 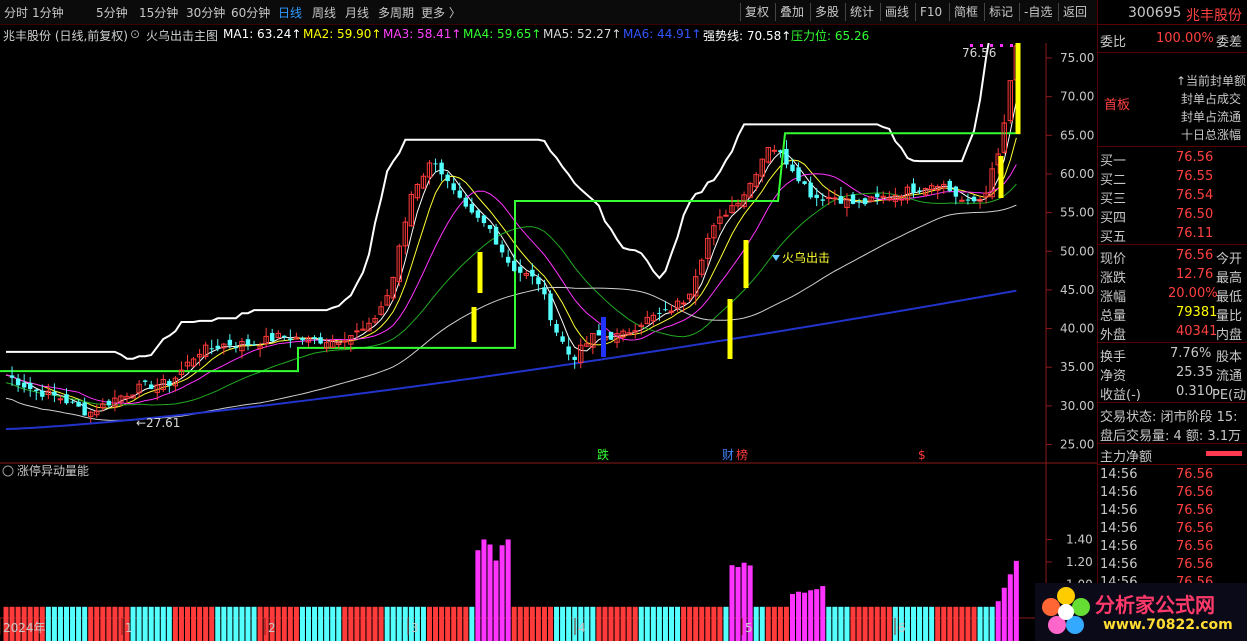 What do you see at coordinates (16, 12) in the screenshot?
I see `period-intraday: 分时` at bounding box center [16, 12].